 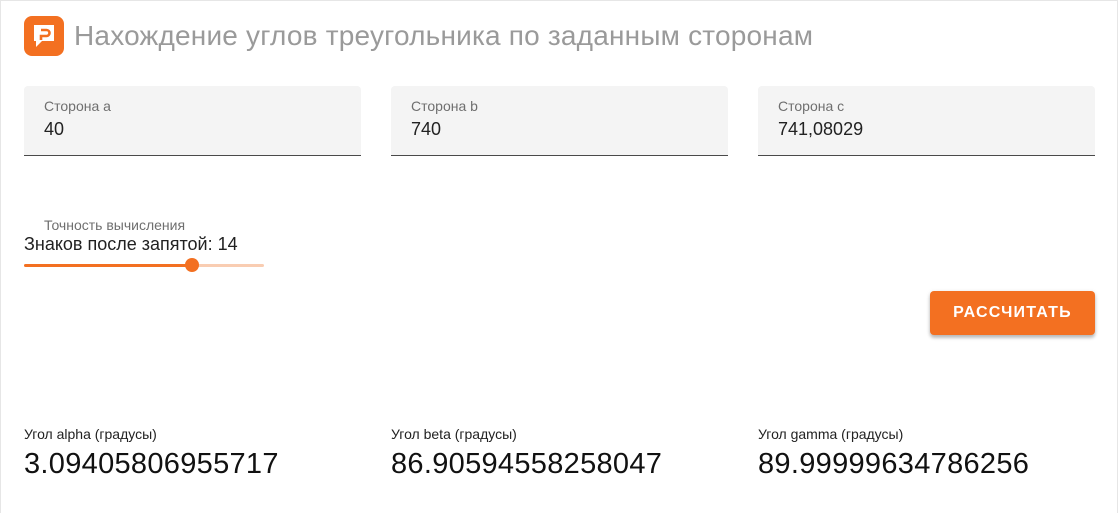 I want to click on side-c-input, so click(x=923, y=129).